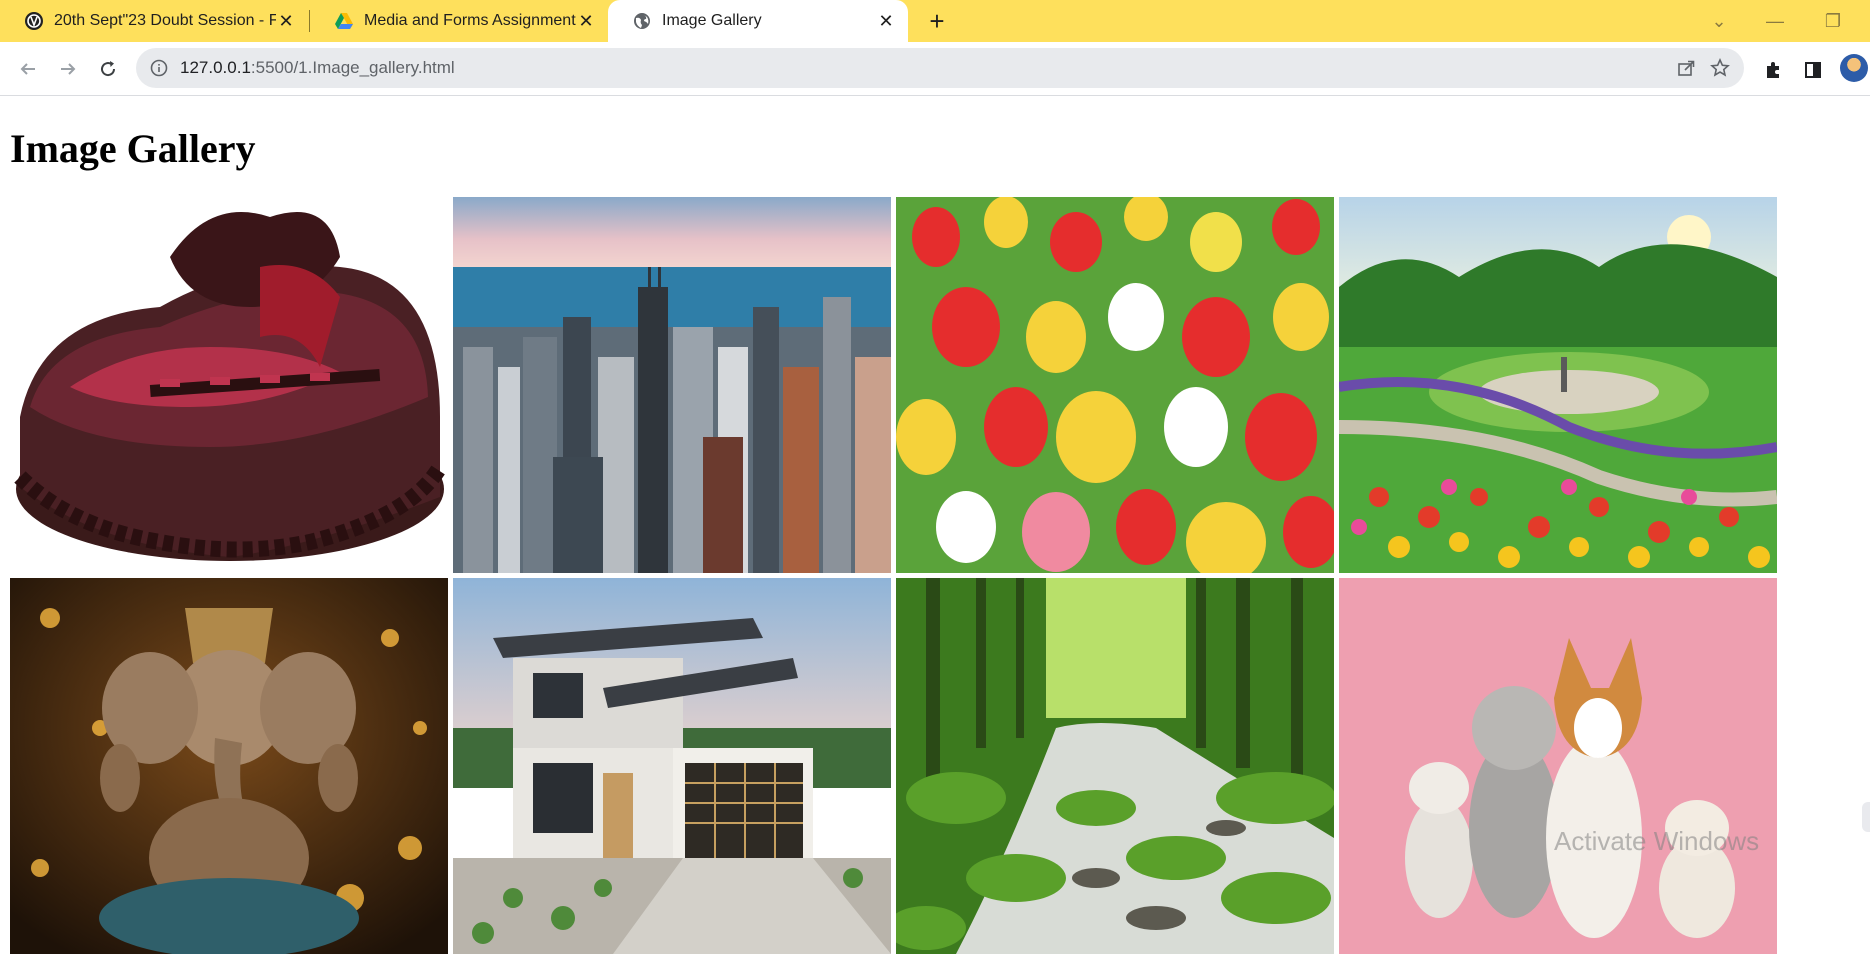 The height and width of the screenshot is (955, 1870). What do you see at coordinates (159, 68) in the screenshot?
I see `site-info-icon` at bounding box center [159, 68].